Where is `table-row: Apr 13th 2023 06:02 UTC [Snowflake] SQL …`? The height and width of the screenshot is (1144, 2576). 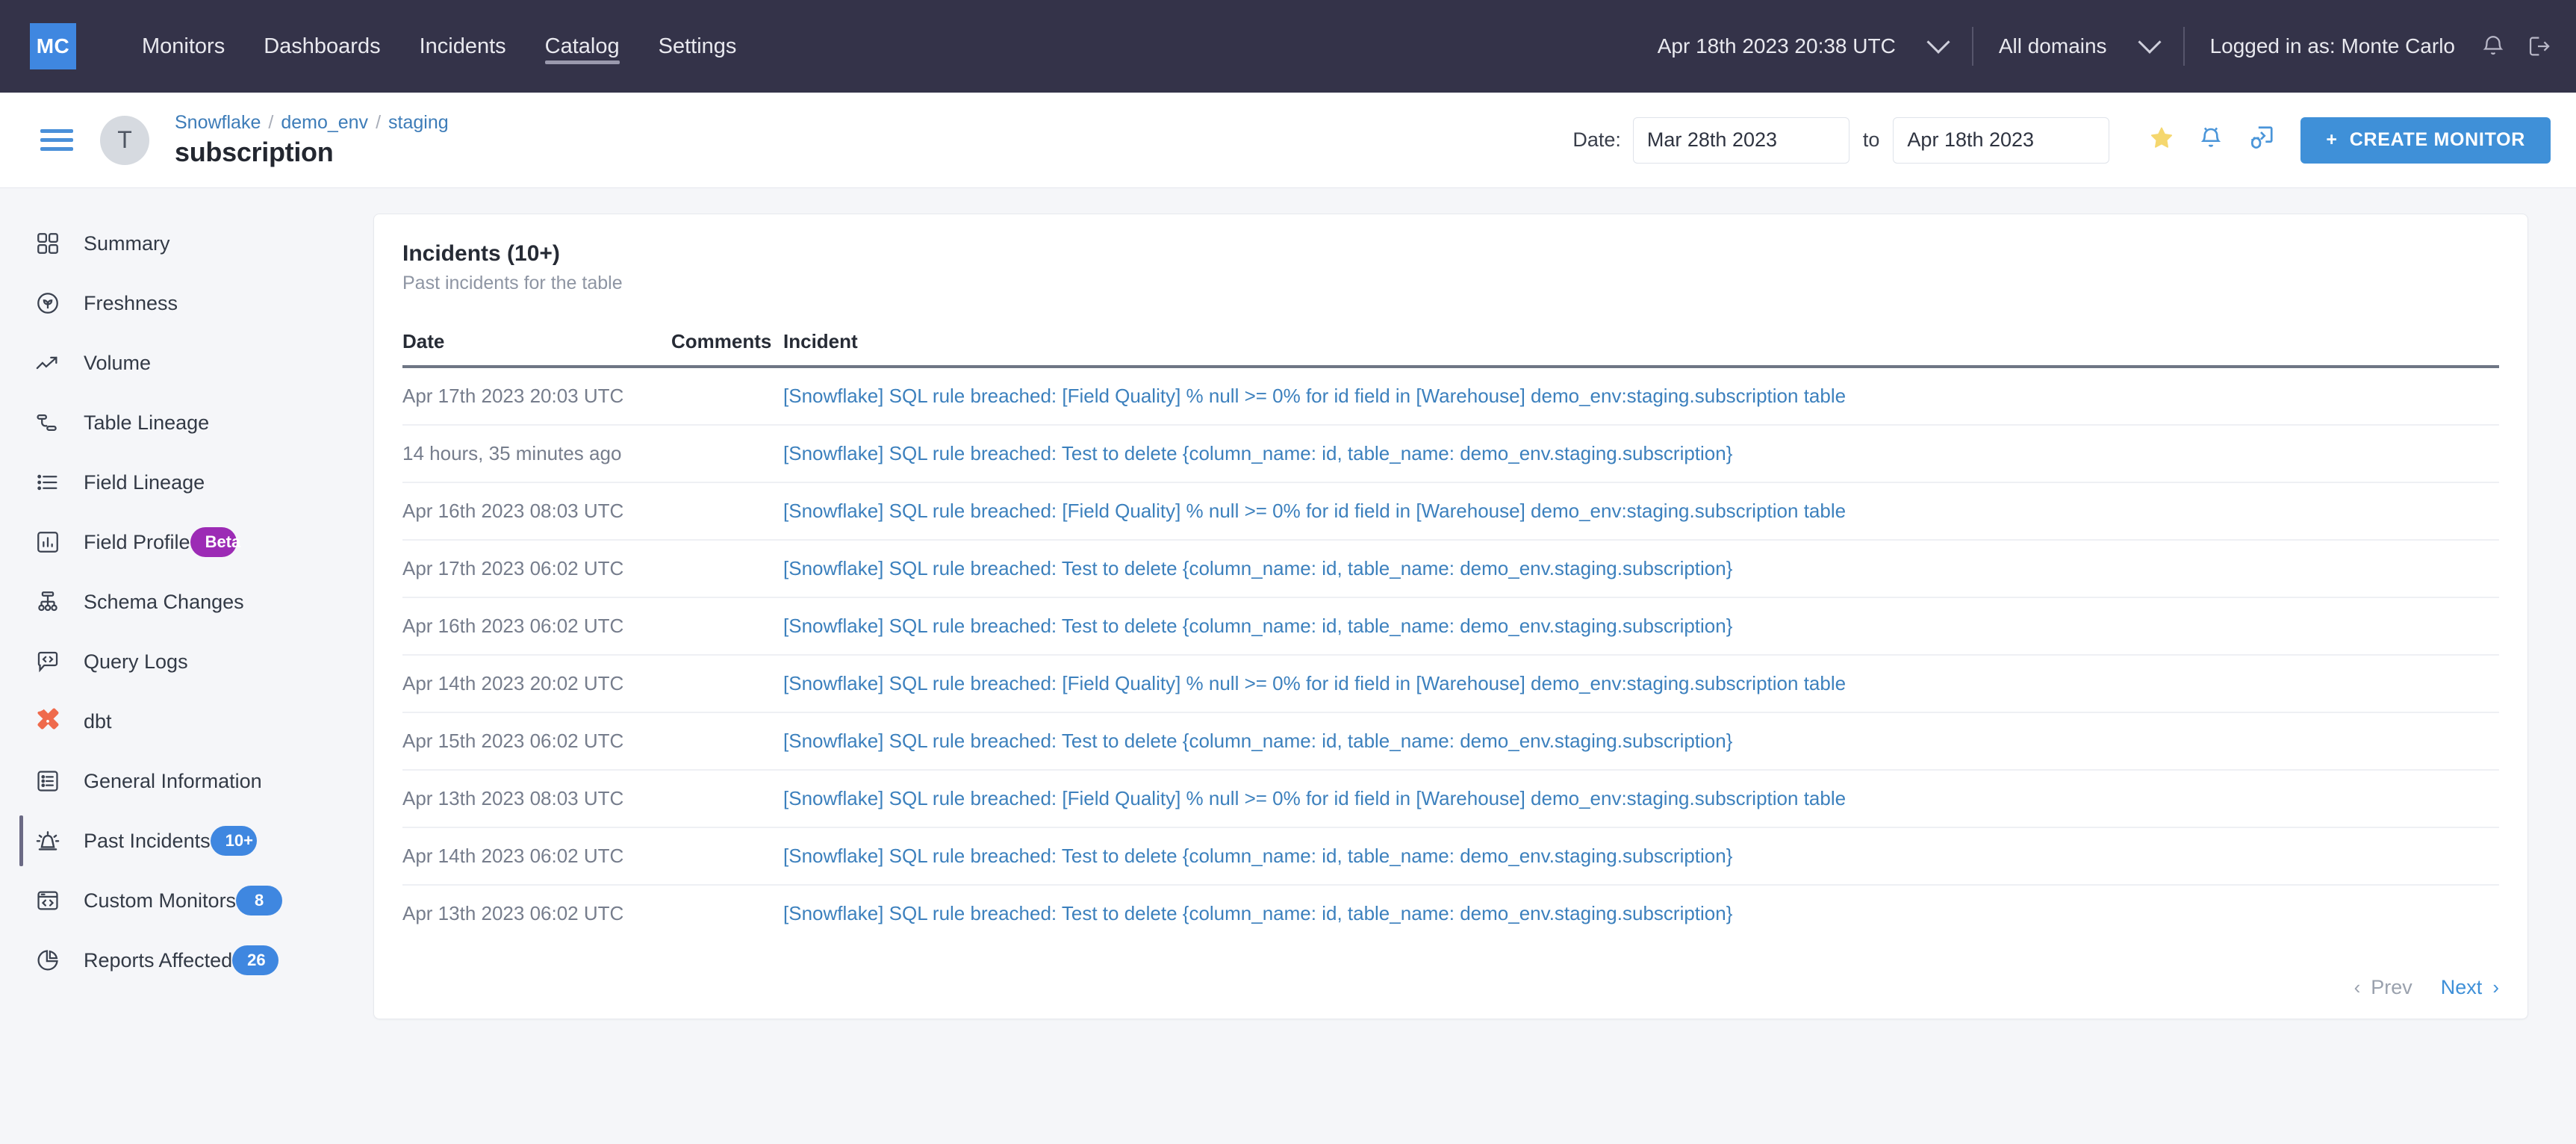
table-row: Apr 13th 2023 06:02 UTC [Snowflake] SQL … is located at coordinates (1450, 913).